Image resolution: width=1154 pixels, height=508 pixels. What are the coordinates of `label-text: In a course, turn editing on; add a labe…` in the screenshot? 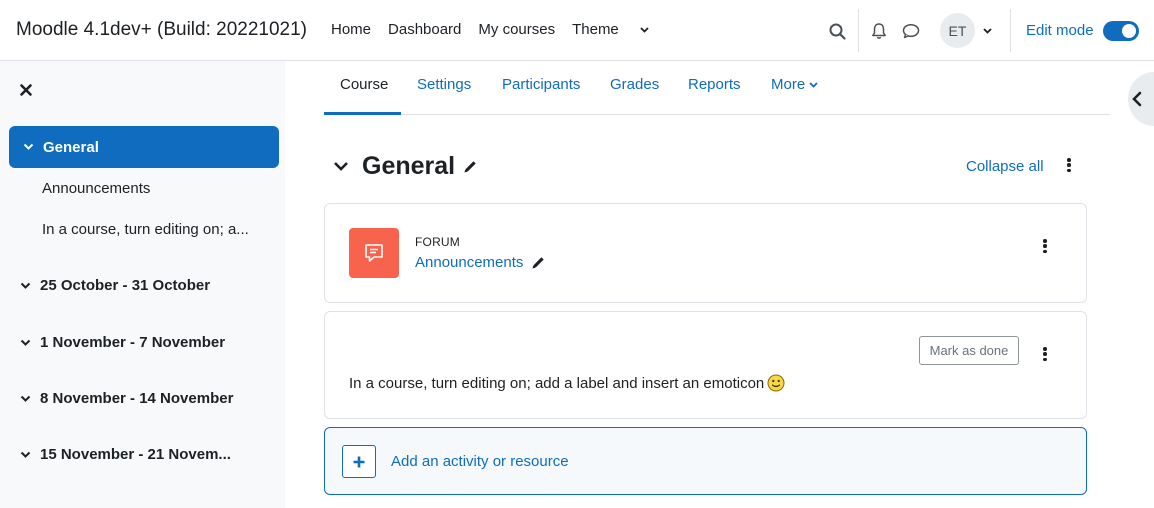 It's located at (557, 383).